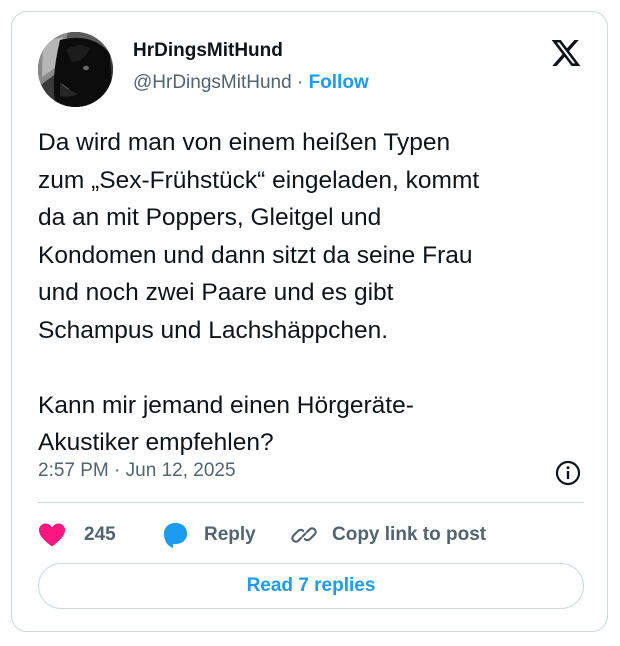 Image resolution: width=620 pixels, height=646 pixels. Describe the element at coordinates (77, 535) in the screenshot. I see `like-button: 245` at that location.